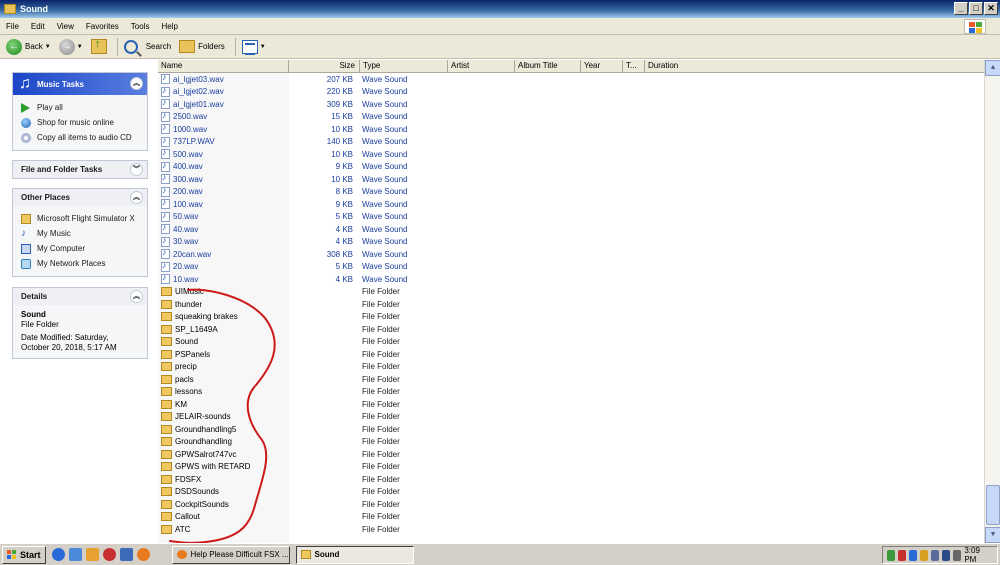  What do you see at coordinates (223, 179) in the screenshot?
I see `row-name: 300.wav` at bounding box center [223, 179].